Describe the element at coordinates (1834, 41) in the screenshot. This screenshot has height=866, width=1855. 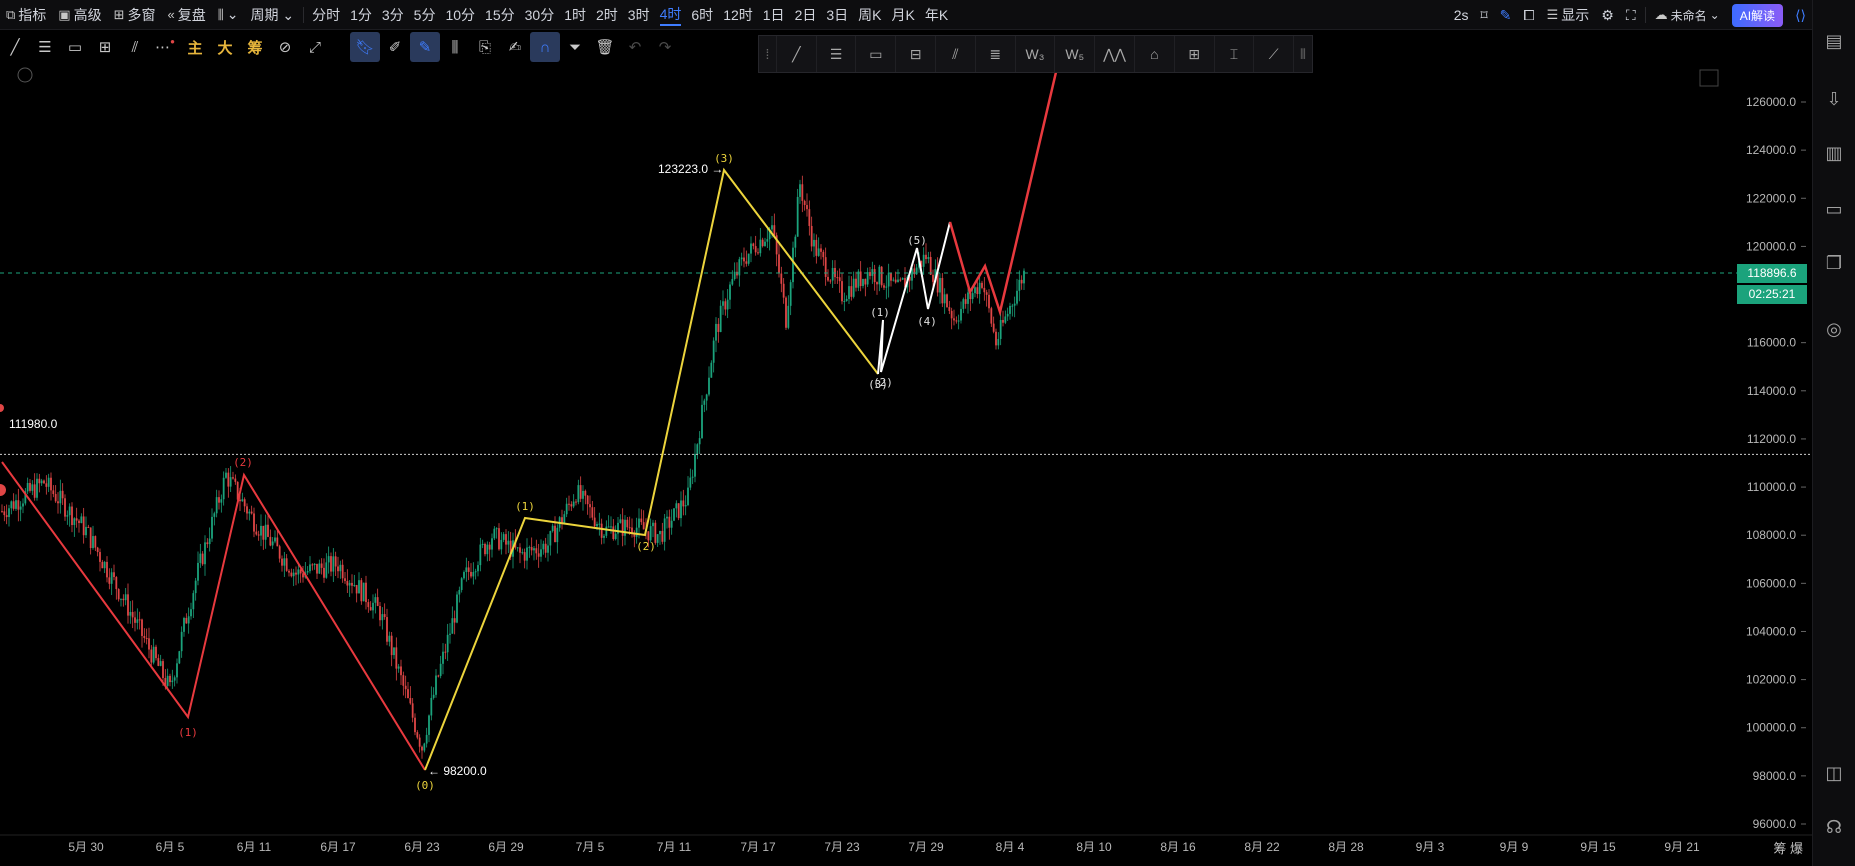
I see `document-icon: ▤` at that location.